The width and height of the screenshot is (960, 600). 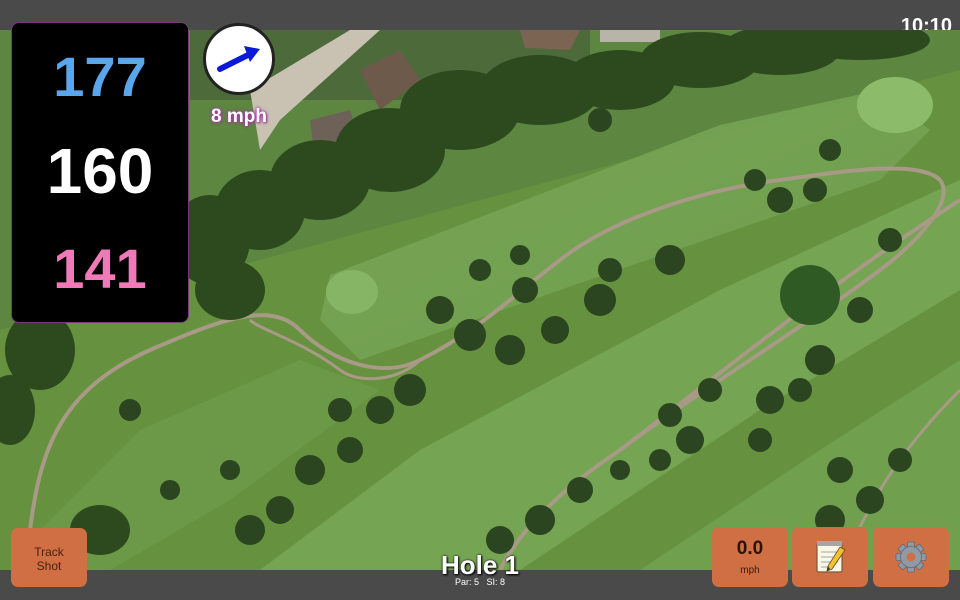 I want to click on notepad-icon, so click(x=831, y=557).